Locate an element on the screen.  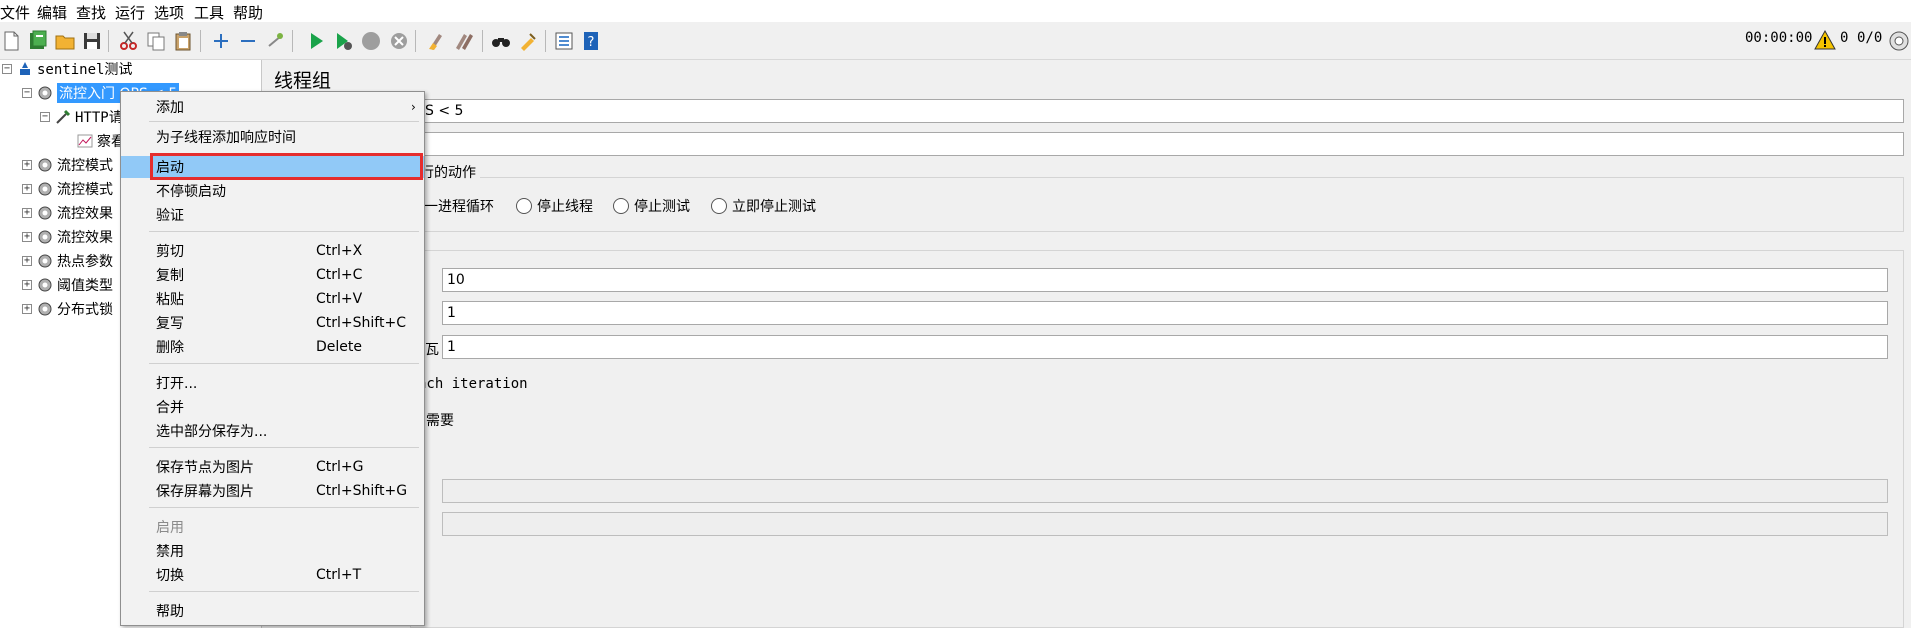
radio-stop-test: 停止测试 is located at coordinates (651, 206).